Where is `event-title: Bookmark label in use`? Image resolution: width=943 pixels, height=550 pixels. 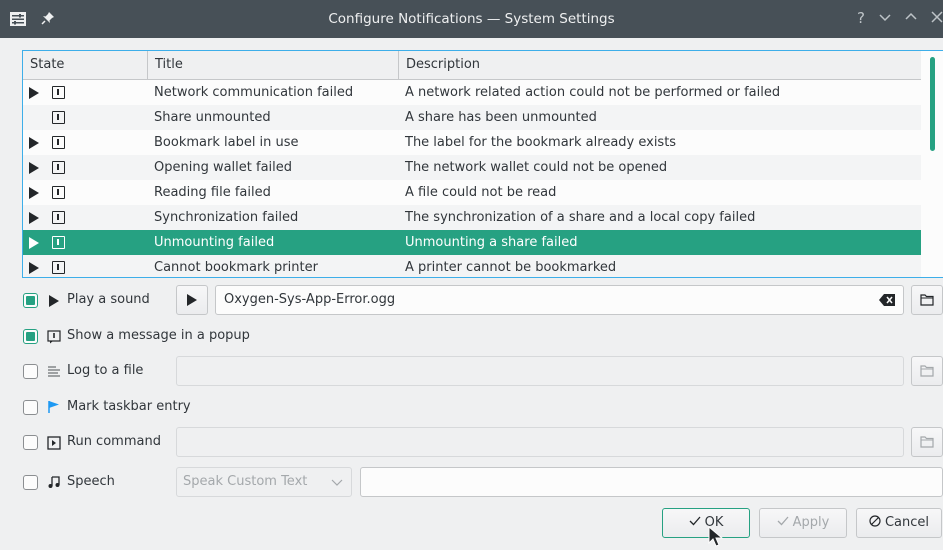
event-title: Bookmark label in use is located at coordinates (226, 142).